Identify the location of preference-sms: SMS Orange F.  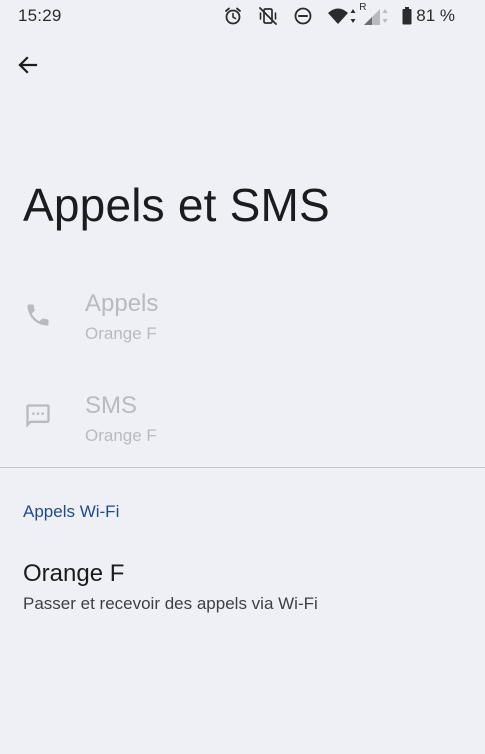
(242, 424).